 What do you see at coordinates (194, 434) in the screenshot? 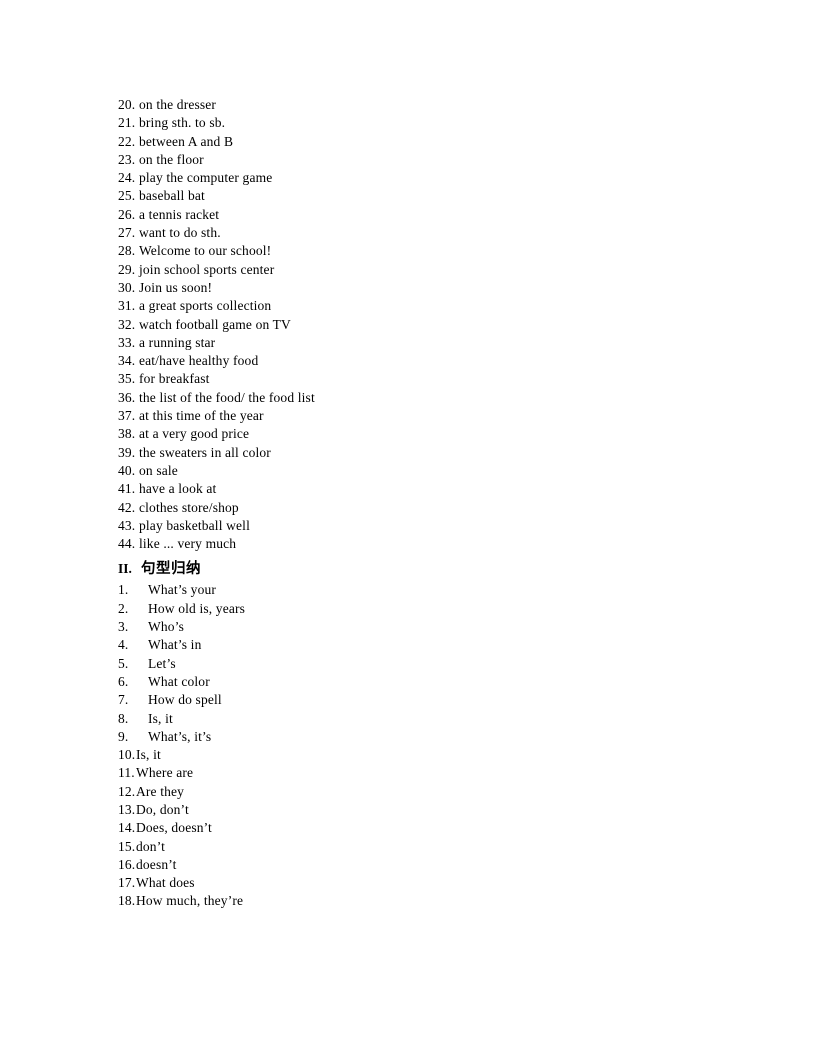
I see `phrase-list-item-text: at a very good price` at bounding box center [194, 434].